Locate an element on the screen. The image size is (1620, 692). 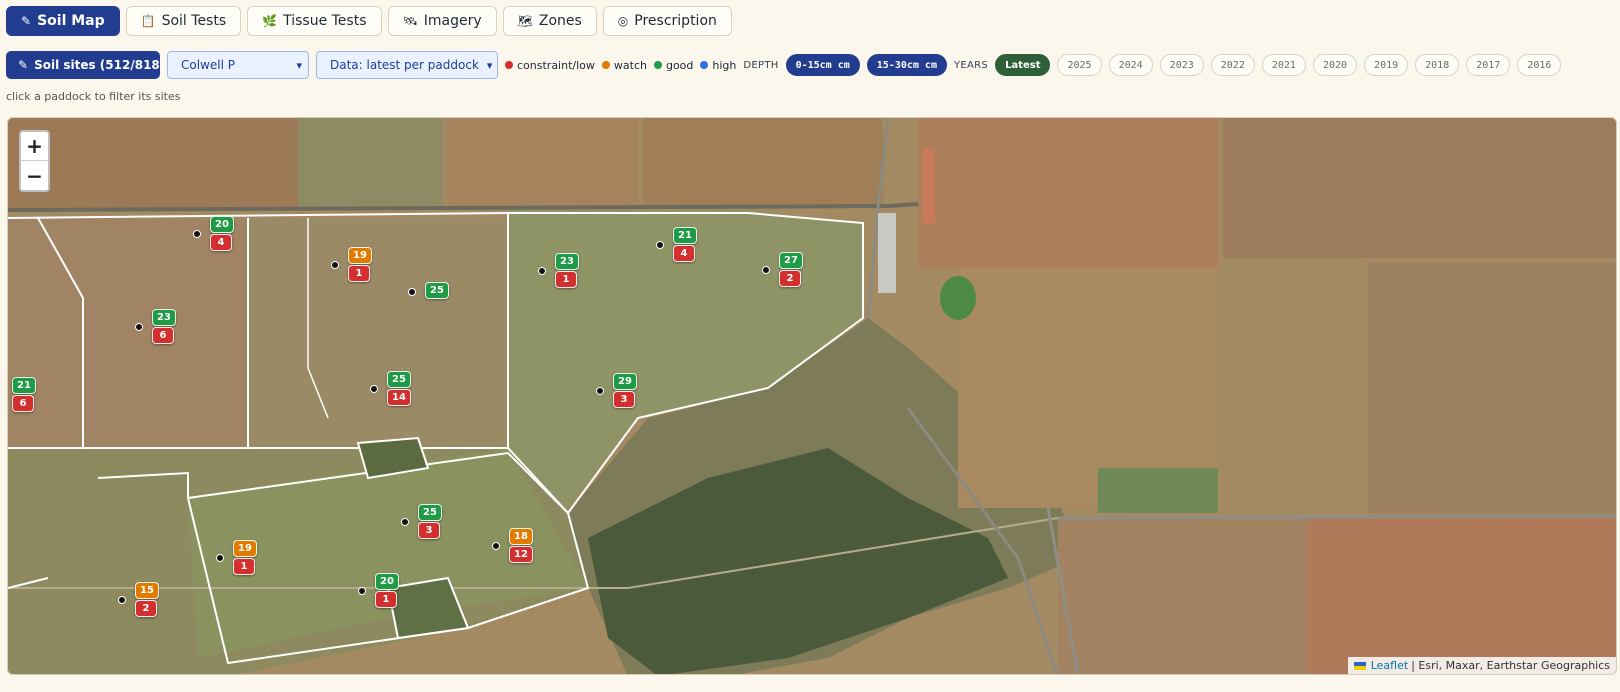
tab-imagery: 🛰 Imagery is located at coordinates (442, 21).